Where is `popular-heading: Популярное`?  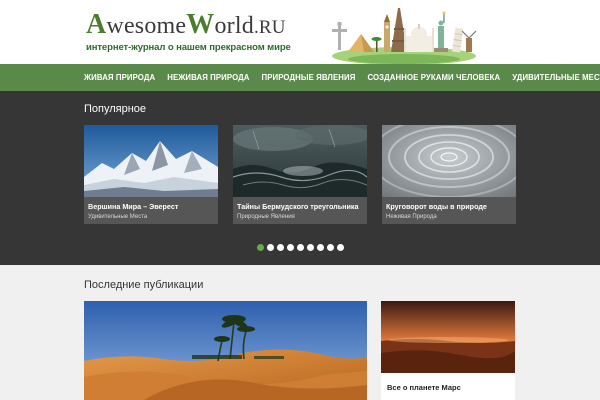 popular-heading: Популярное is located at coordinates (115, 109).